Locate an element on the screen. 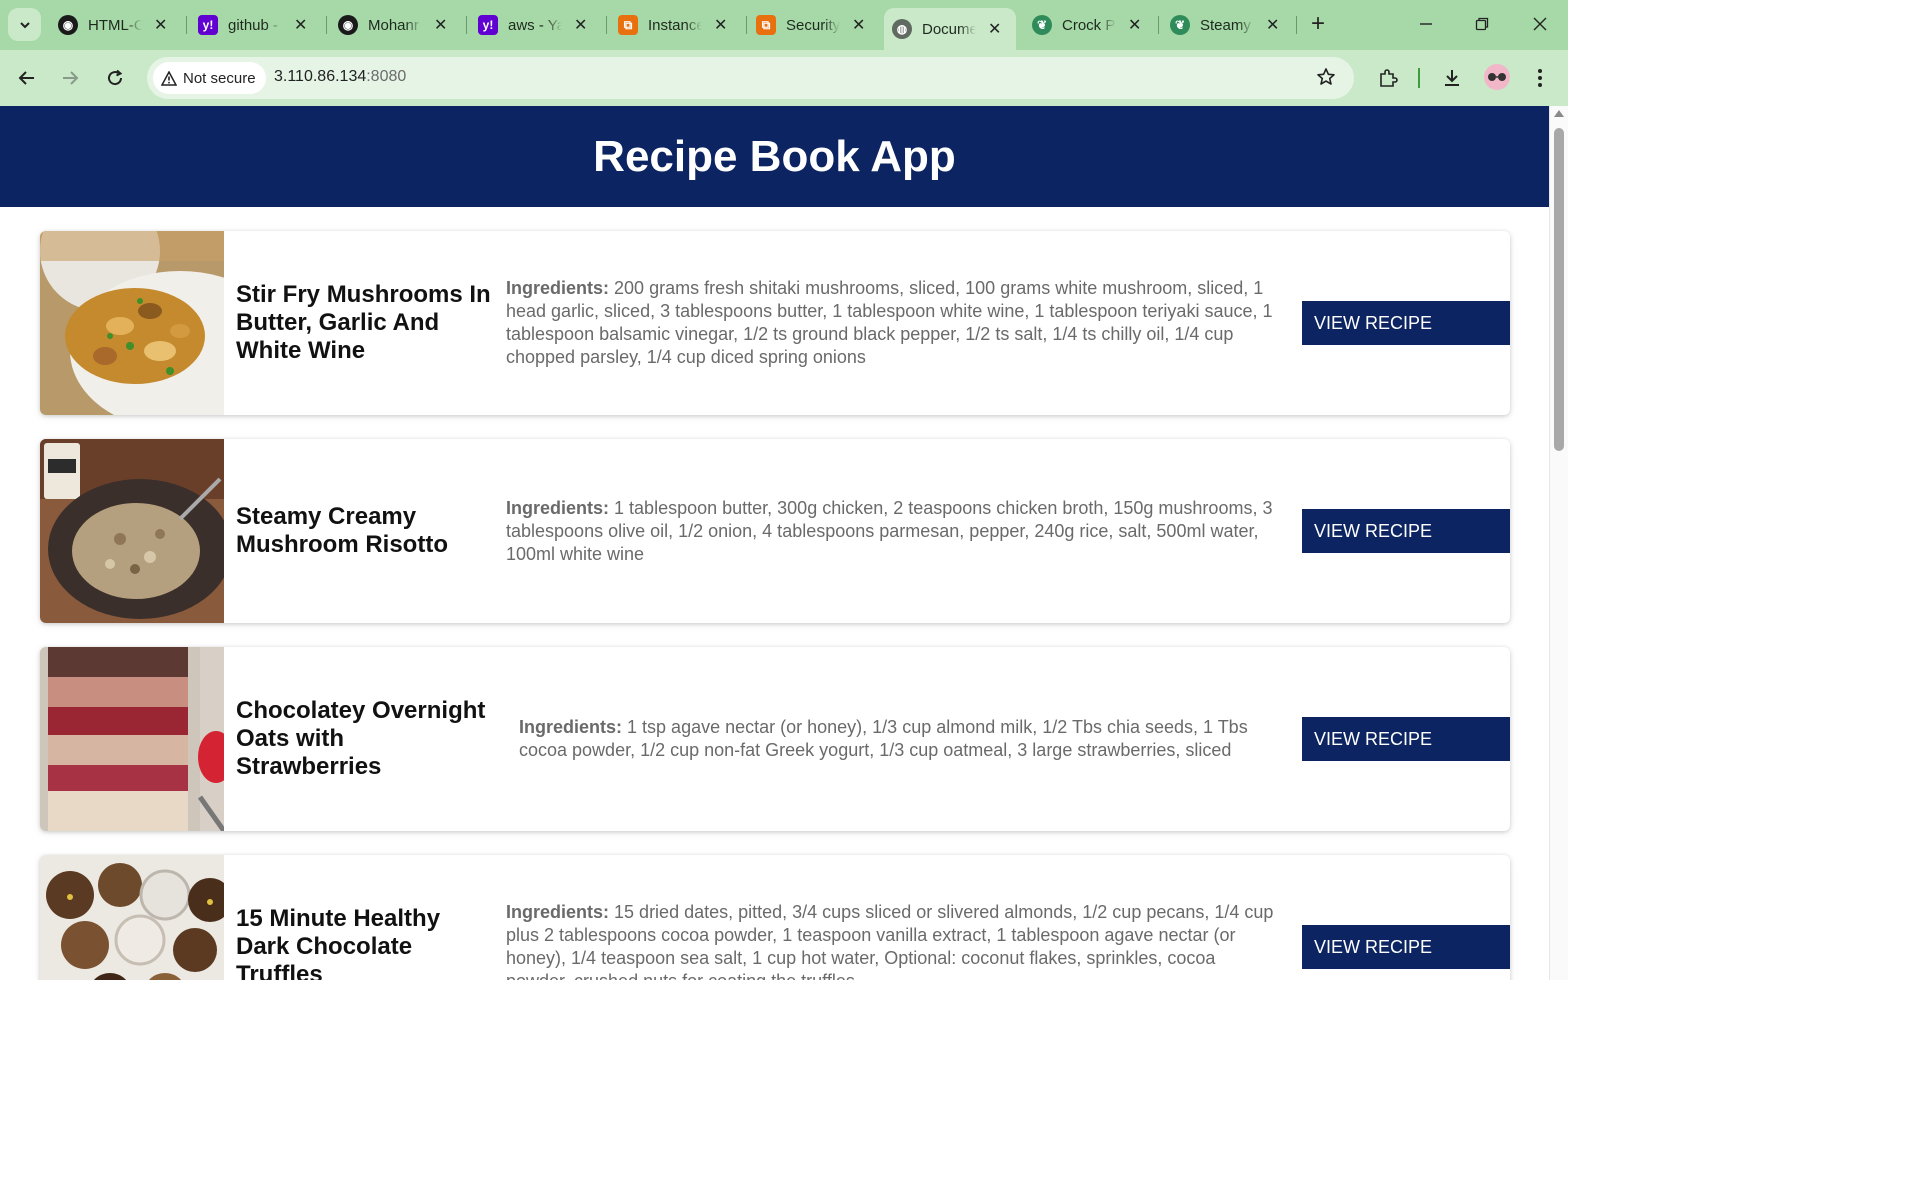 Image resolution: width=1920 pixels, height=1200 pixels. tab-title: Crock P is located at coordinates (1089, 25).